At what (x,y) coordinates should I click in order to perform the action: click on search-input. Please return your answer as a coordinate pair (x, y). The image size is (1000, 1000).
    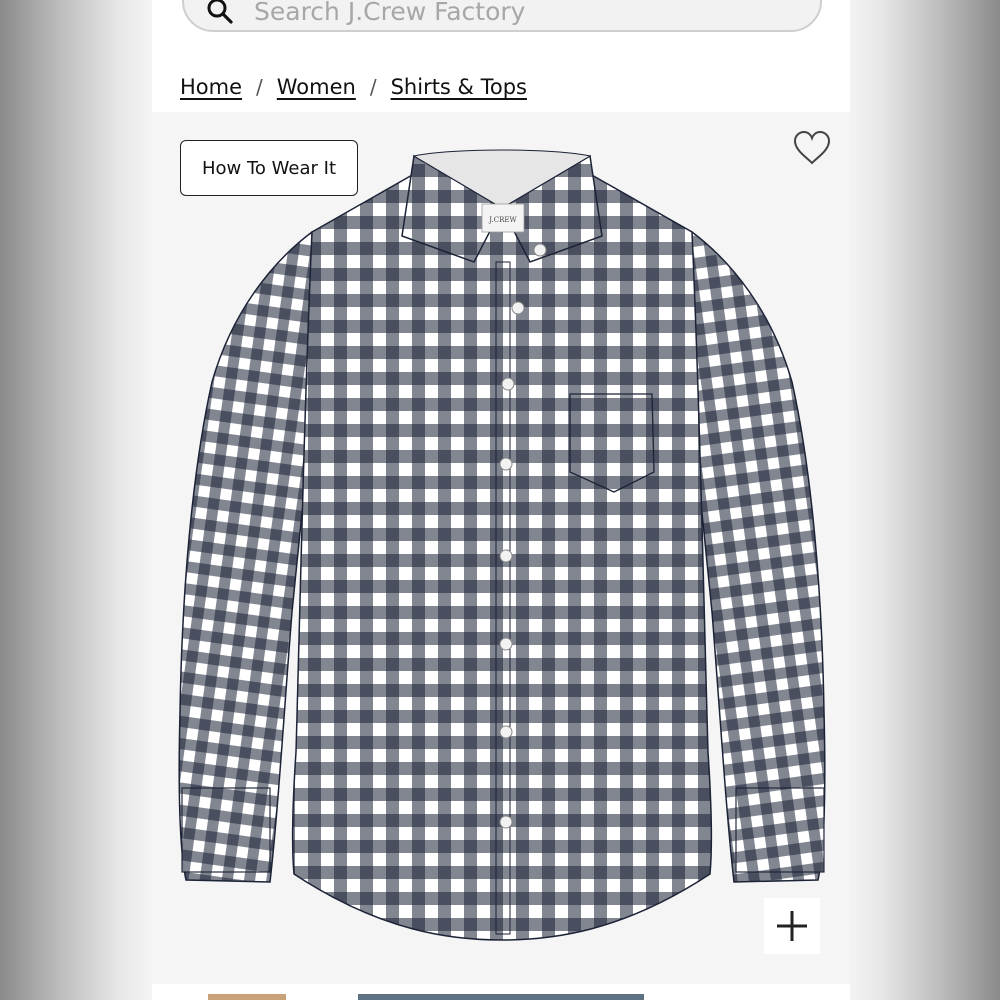
    Looking at the image, I should click on (524, 16).